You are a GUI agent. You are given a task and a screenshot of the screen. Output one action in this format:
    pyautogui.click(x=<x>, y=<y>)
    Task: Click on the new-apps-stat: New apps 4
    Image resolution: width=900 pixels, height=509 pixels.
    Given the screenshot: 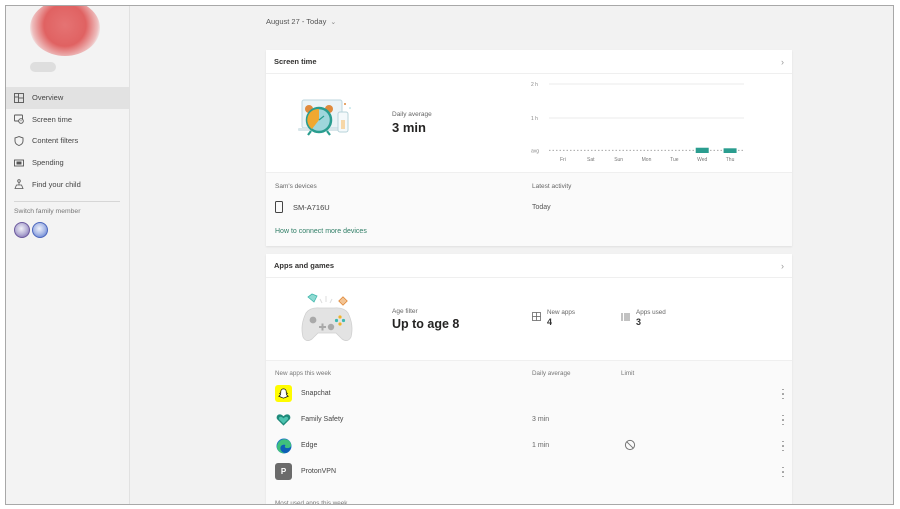 What is the action you would take?
    pyautogui.click(x=553, y=318)
    